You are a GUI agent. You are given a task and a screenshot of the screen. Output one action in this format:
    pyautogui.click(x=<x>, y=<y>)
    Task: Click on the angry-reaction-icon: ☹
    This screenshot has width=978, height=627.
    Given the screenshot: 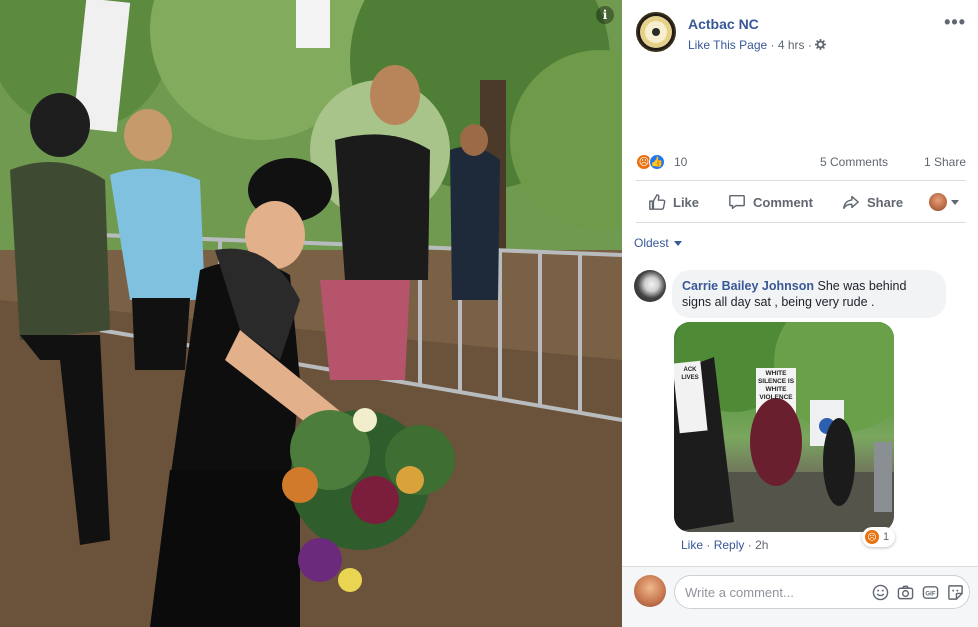 What is the action you would take?
    pyautogui.click(x=872, y=537)
    